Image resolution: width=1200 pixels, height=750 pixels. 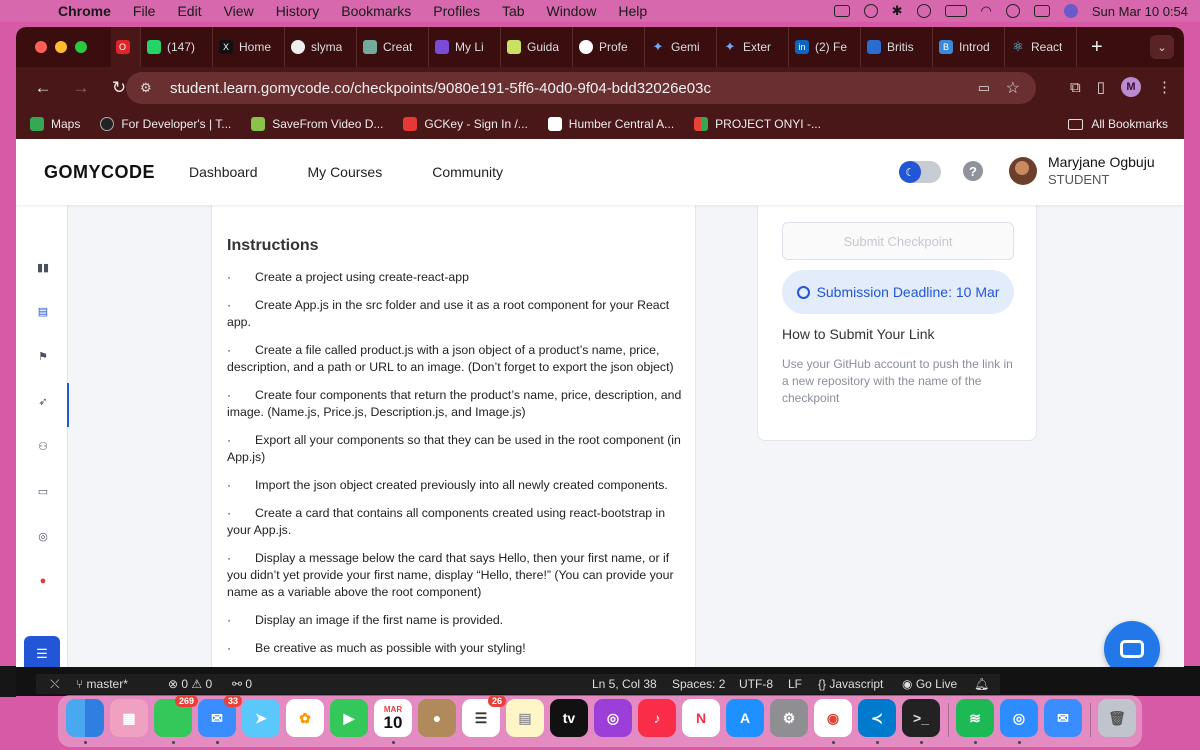 I want to click on battery-icon, so click(x=955, y=11).